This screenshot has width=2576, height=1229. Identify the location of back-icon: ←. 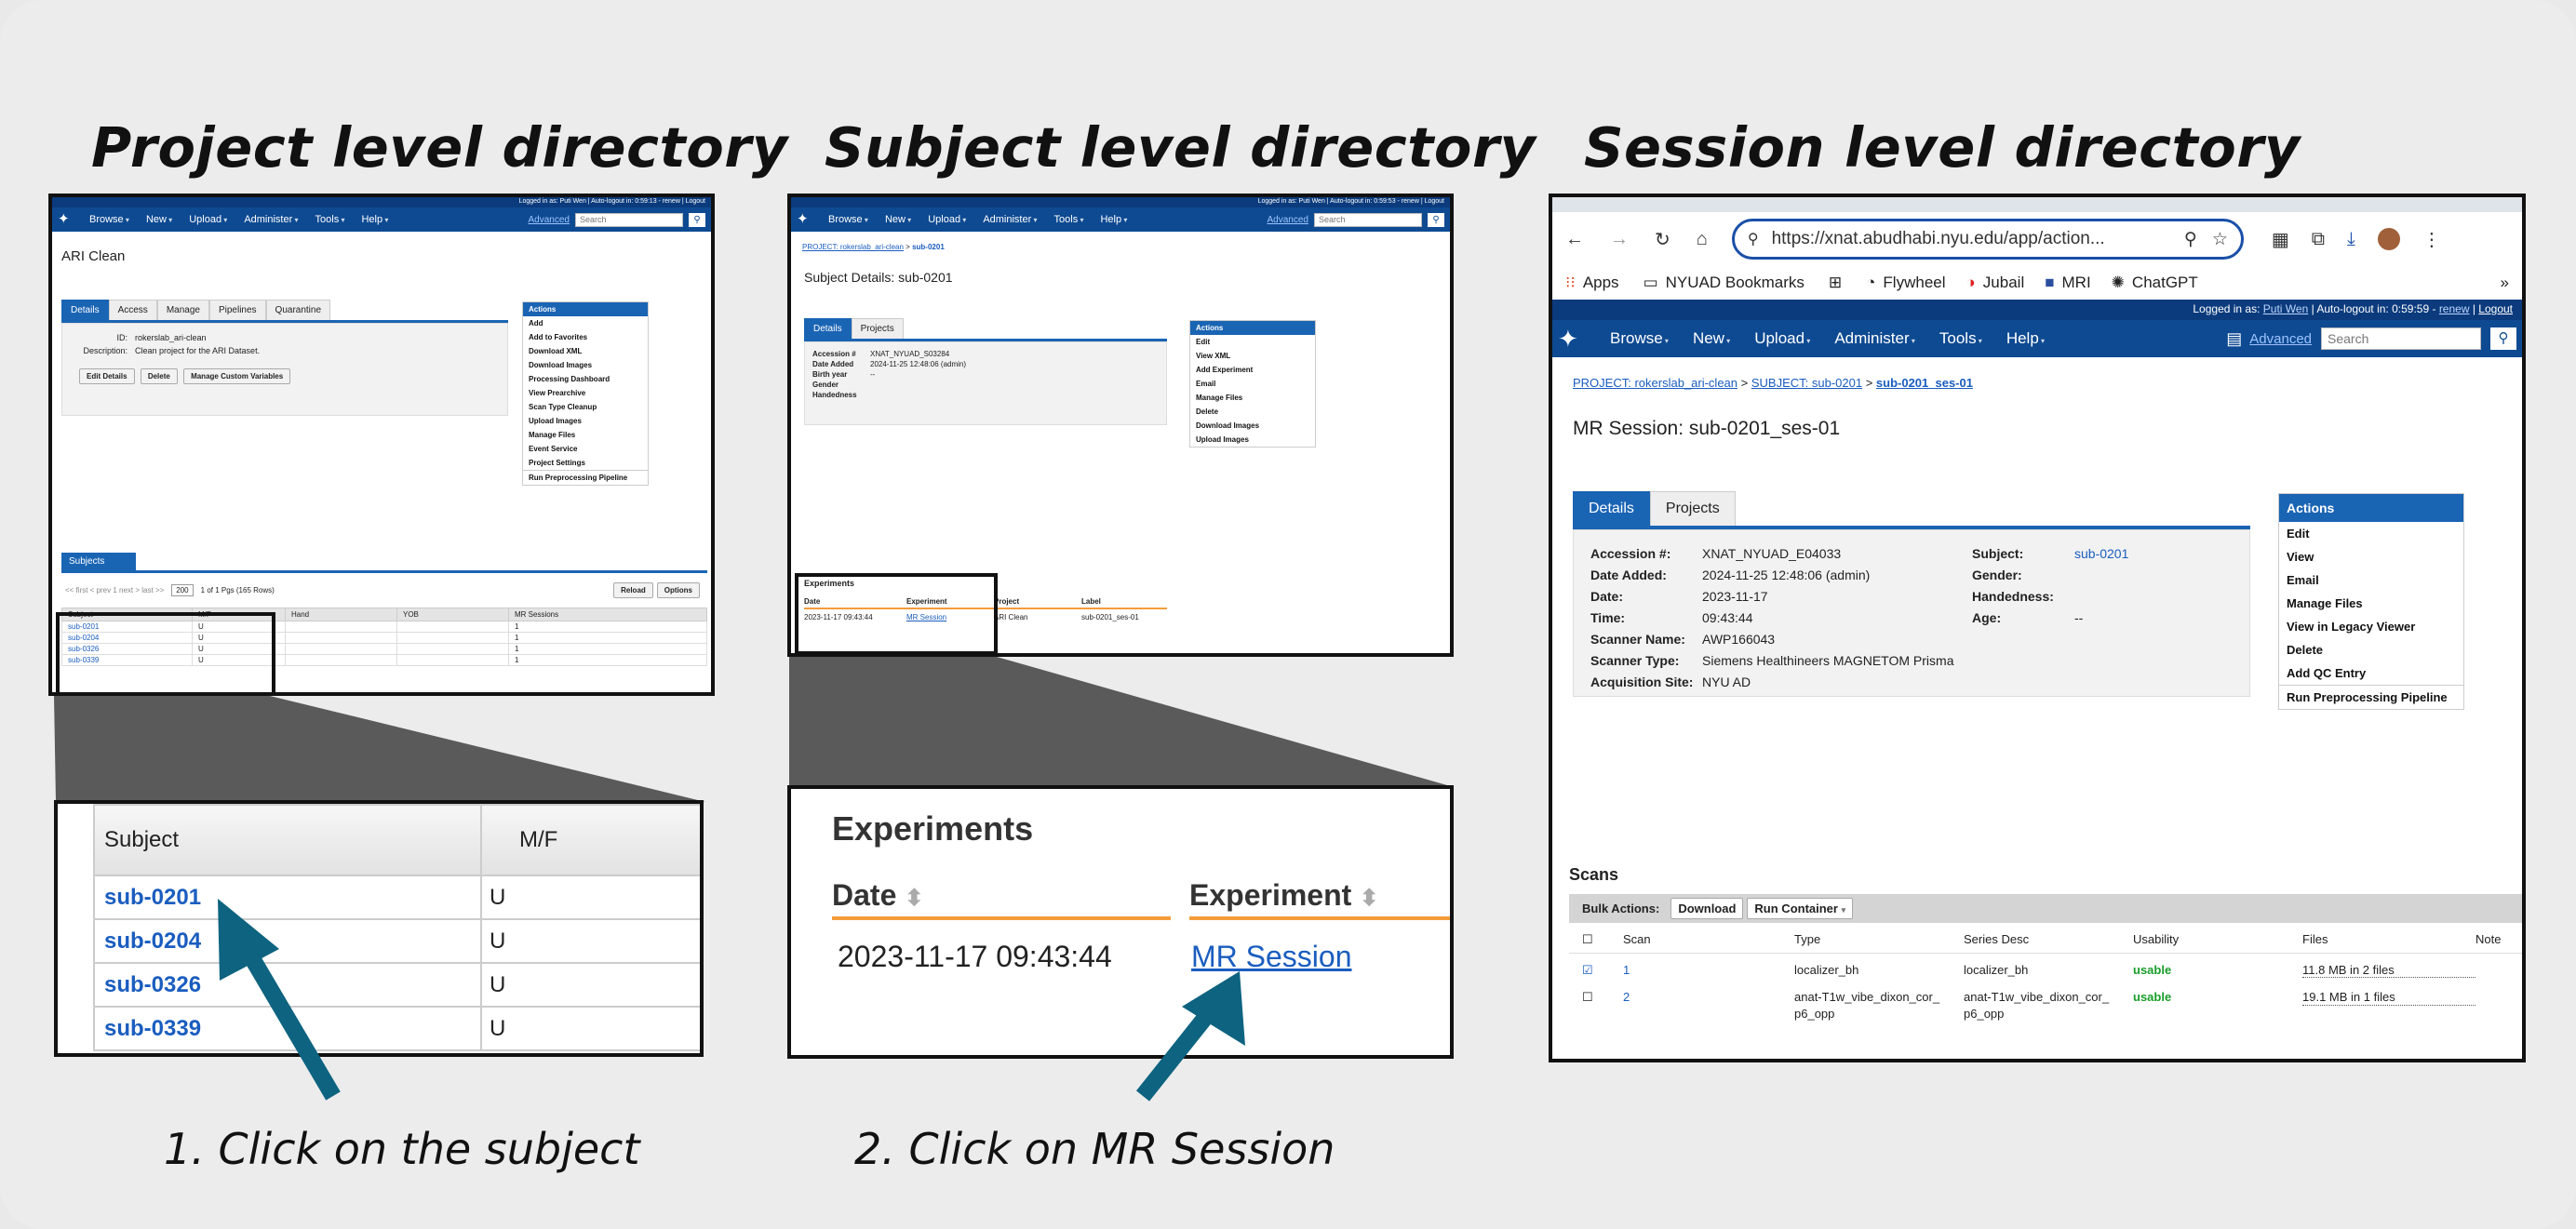
(1574, 239).